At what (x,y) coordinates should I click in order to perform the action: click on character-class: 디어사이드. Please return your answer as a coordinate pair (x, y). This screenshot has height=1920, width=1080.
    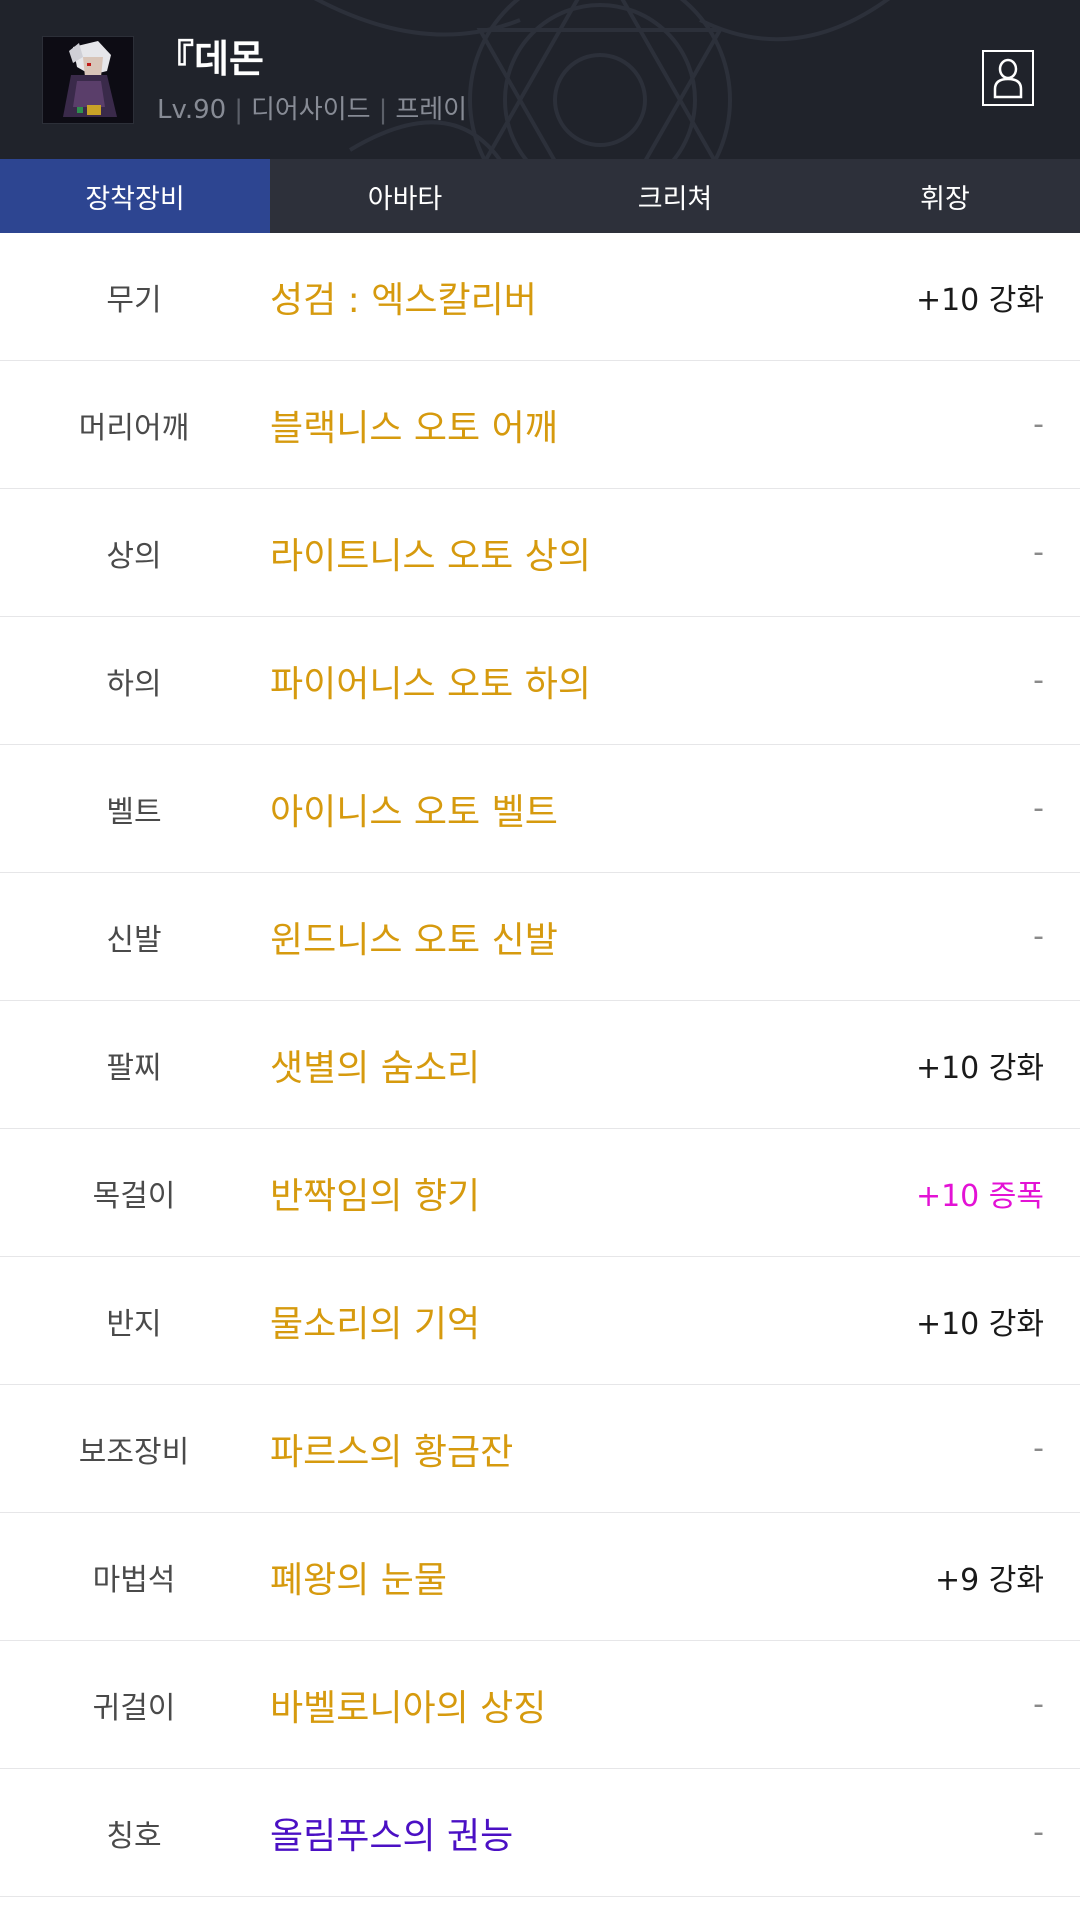
    Looking at the image, I should click on (310, 110).